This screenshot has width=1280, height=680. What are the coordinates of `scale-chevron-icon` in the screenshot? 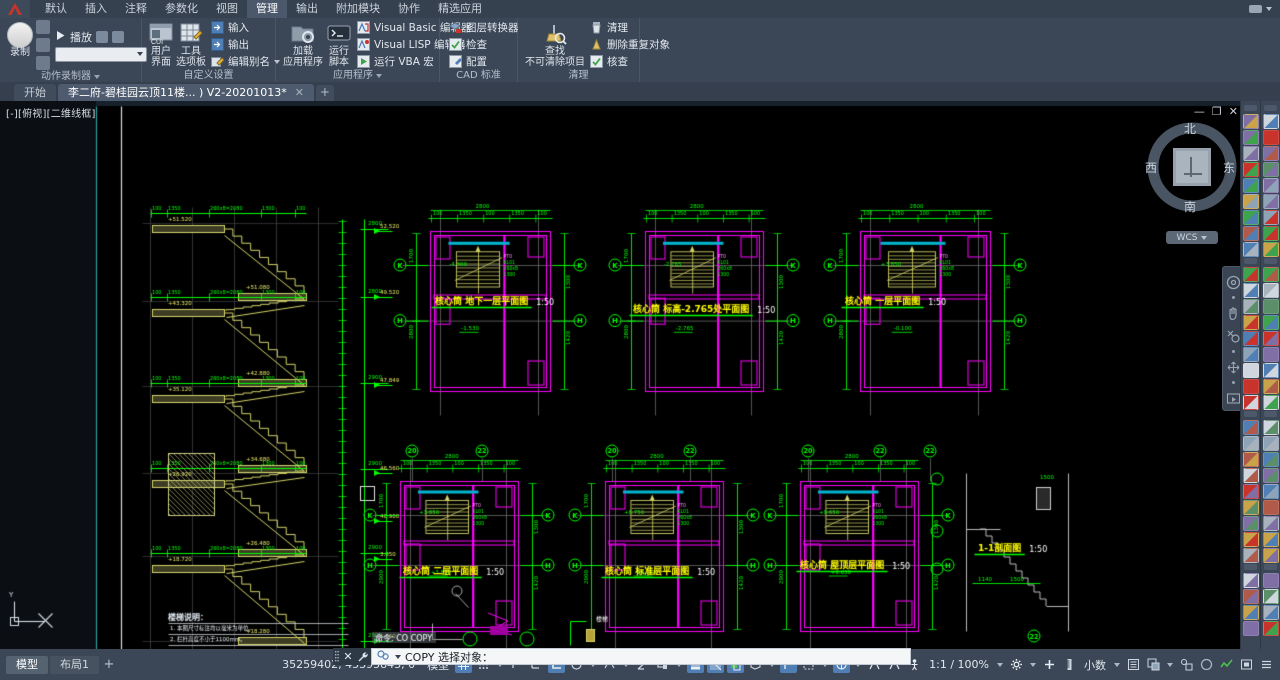 It's located at (1000, 664).